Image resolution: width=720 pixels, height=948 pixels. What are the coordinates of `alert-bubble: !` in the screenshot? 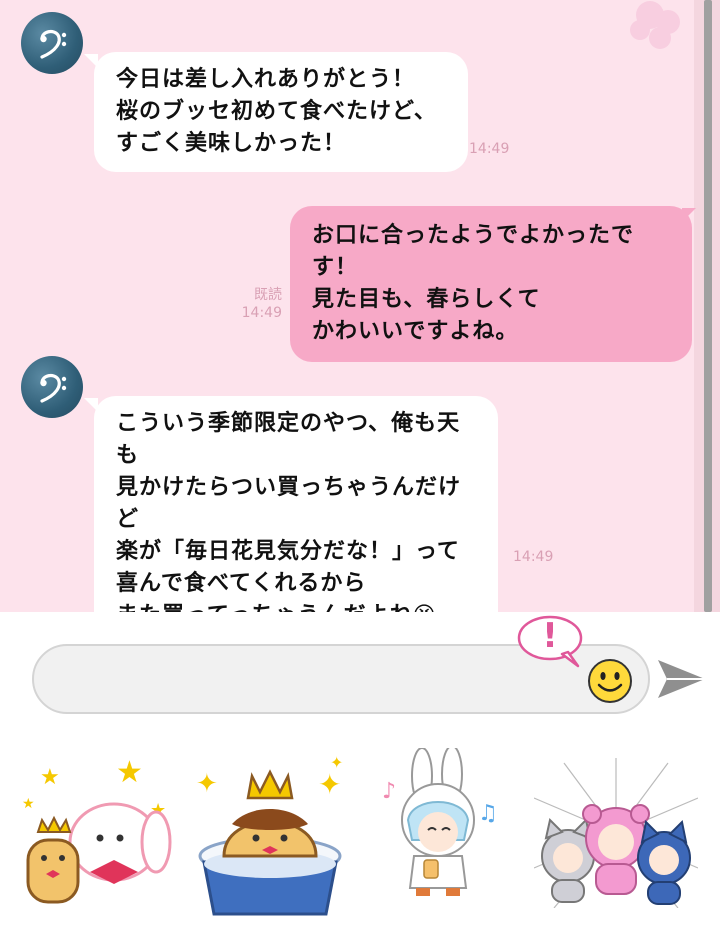 It's located at (550, 641).